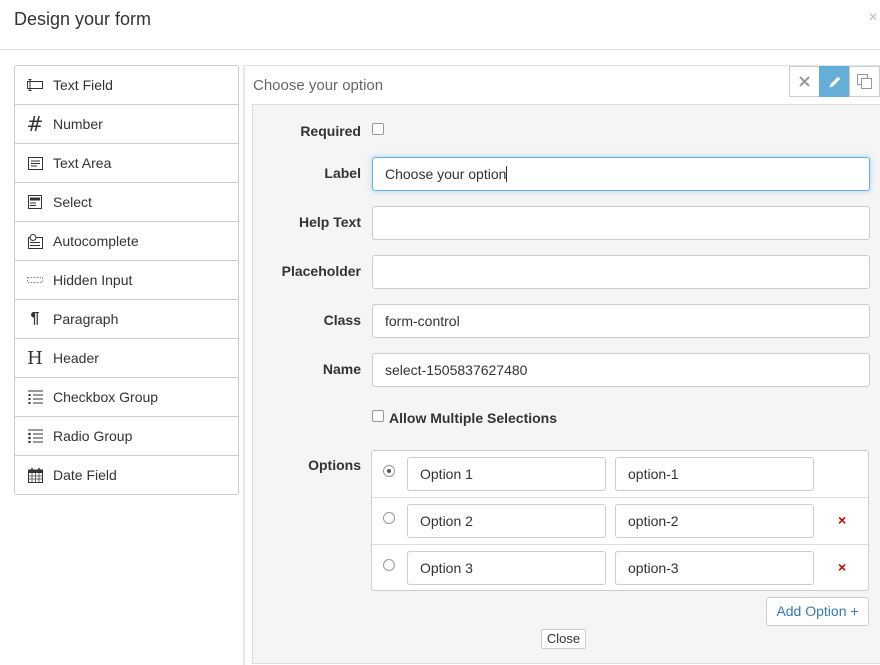 Image resolution: width=880 pixels, height=665 pixels. Describe the element at coordinates (126, 319) in the screenshot. I see `palette-item-paragraph: ¶ Paragraph` at that location.